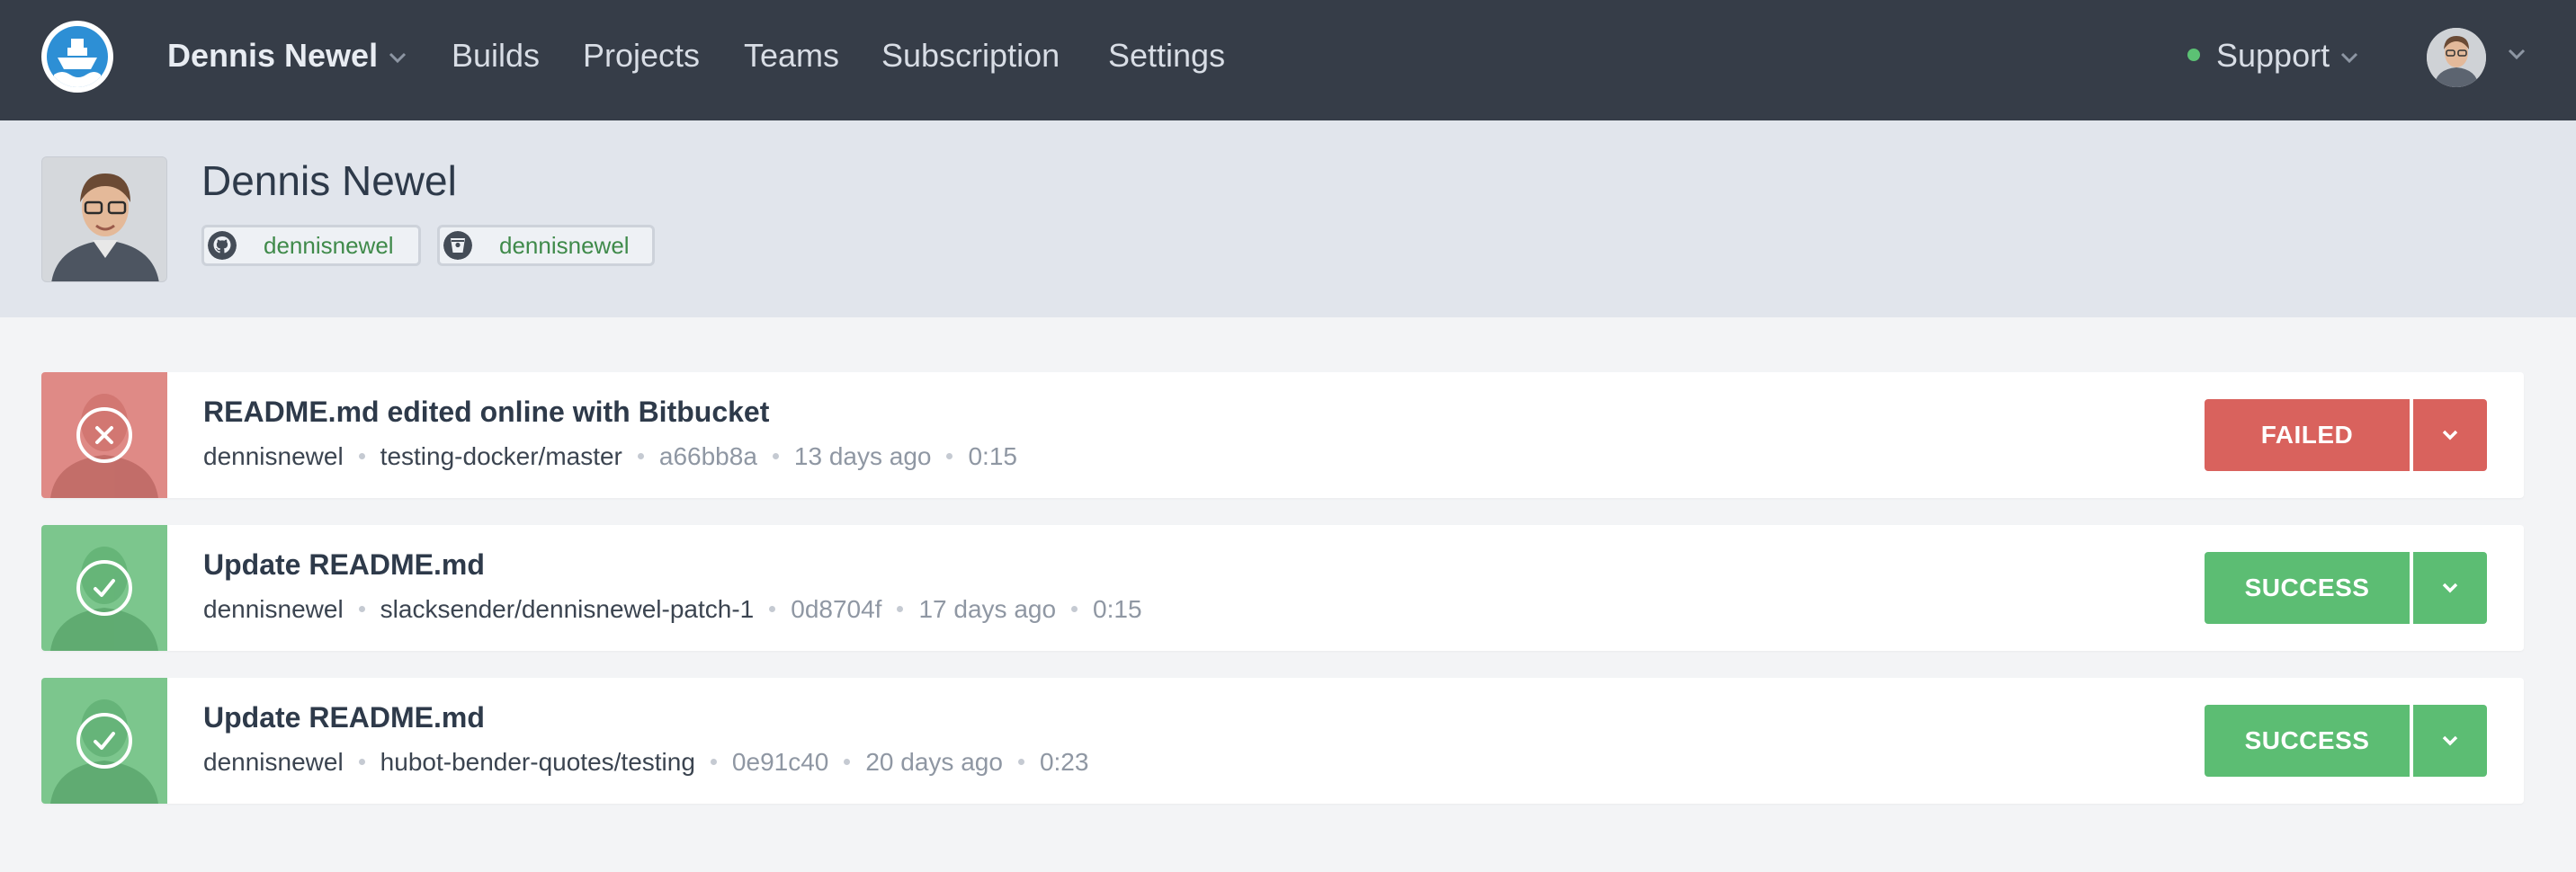  I want to click on commit-hash: a66bb8a, so click(707, 455).